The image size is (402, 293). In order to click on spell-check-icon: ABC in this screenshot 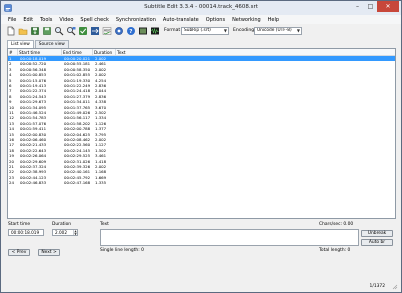, I will do `click(107, 31)`.